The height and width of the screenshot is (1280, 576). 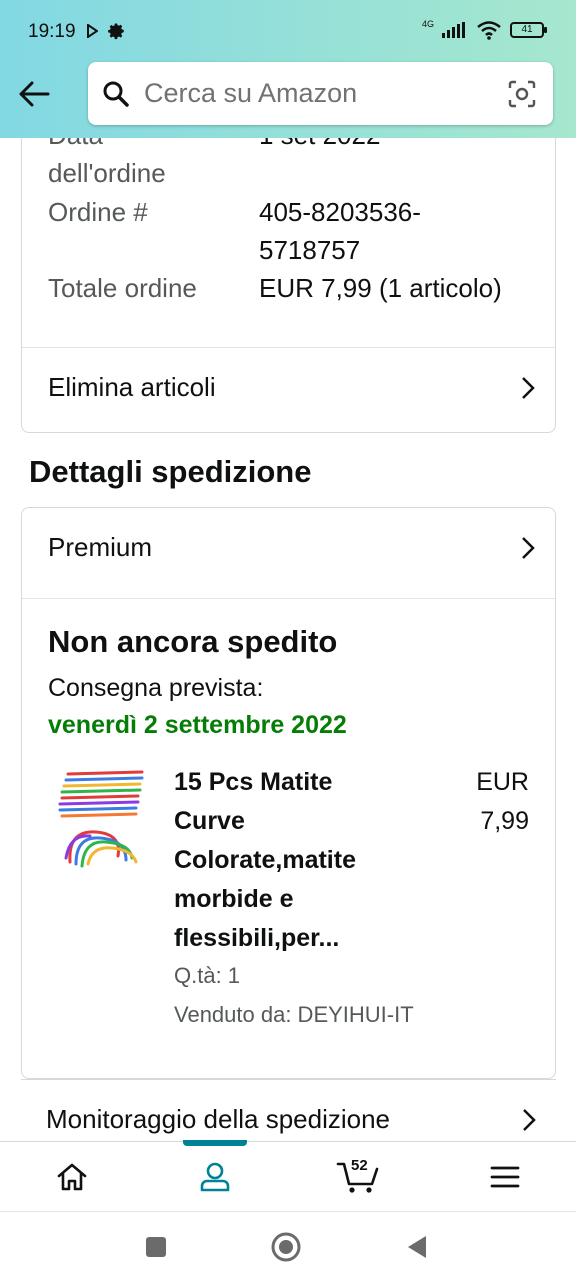 I want to click on product-price: EUR 7,99, so click(x=502, y=801).